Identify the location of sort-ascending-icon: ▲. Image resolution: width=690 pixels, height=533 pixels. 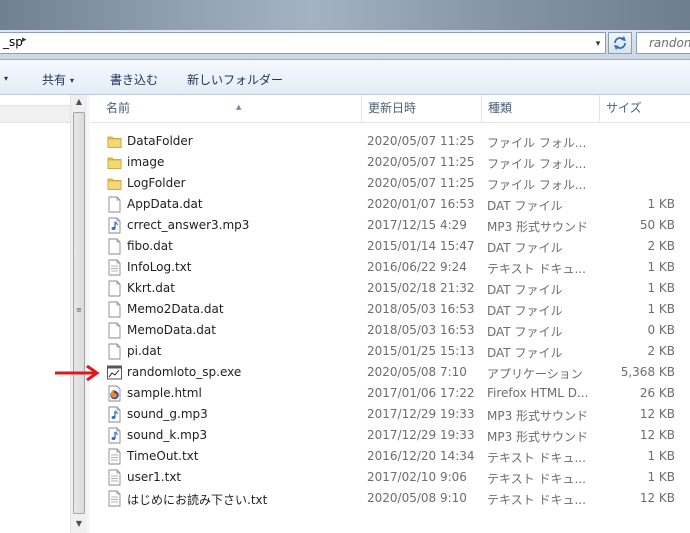
(239, 107).